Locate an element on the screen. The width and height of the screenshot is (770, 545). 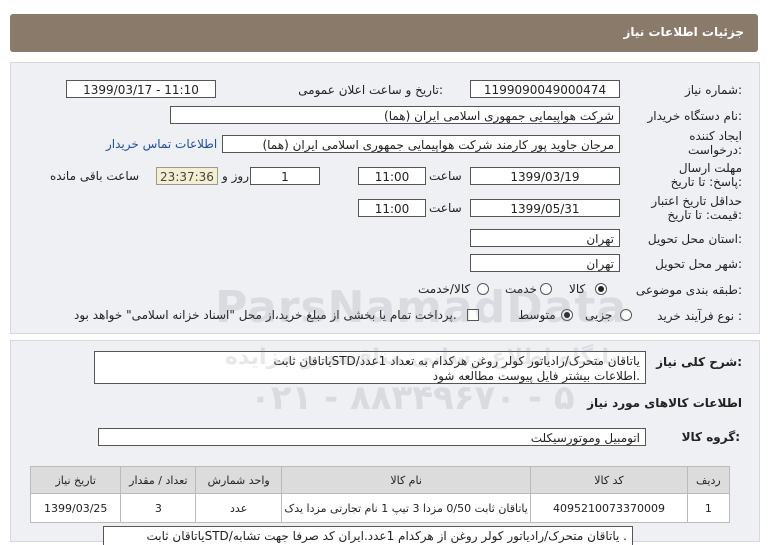
validity-date-field: 1399/05/31 is located at coordinates (545, 208).